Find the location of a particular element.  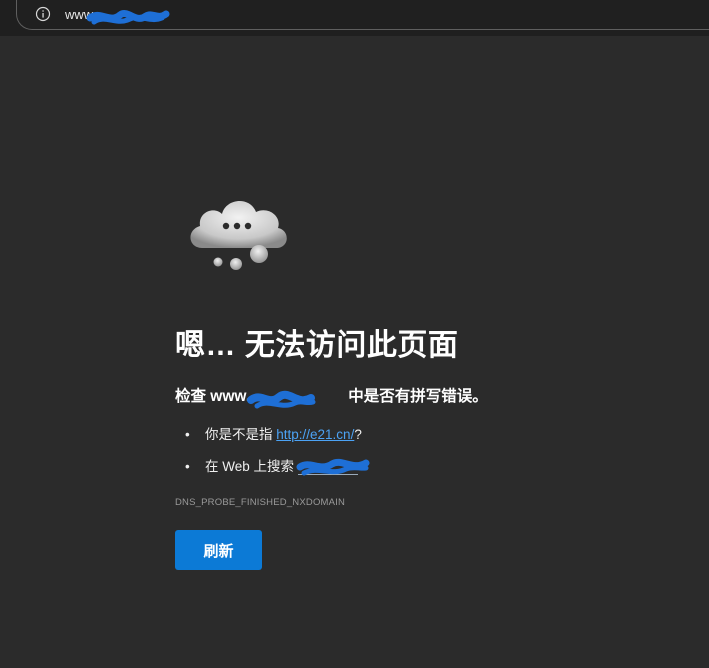

redacted-domain is located at coordinates (299, 397).